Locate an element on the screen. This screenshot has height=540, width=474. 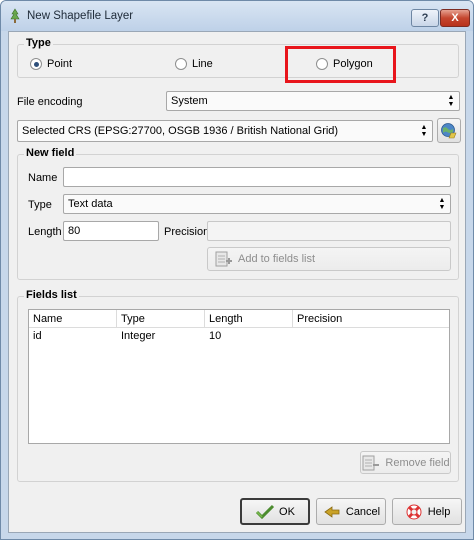
ok-label: OK is located at coordinates (287, 511).